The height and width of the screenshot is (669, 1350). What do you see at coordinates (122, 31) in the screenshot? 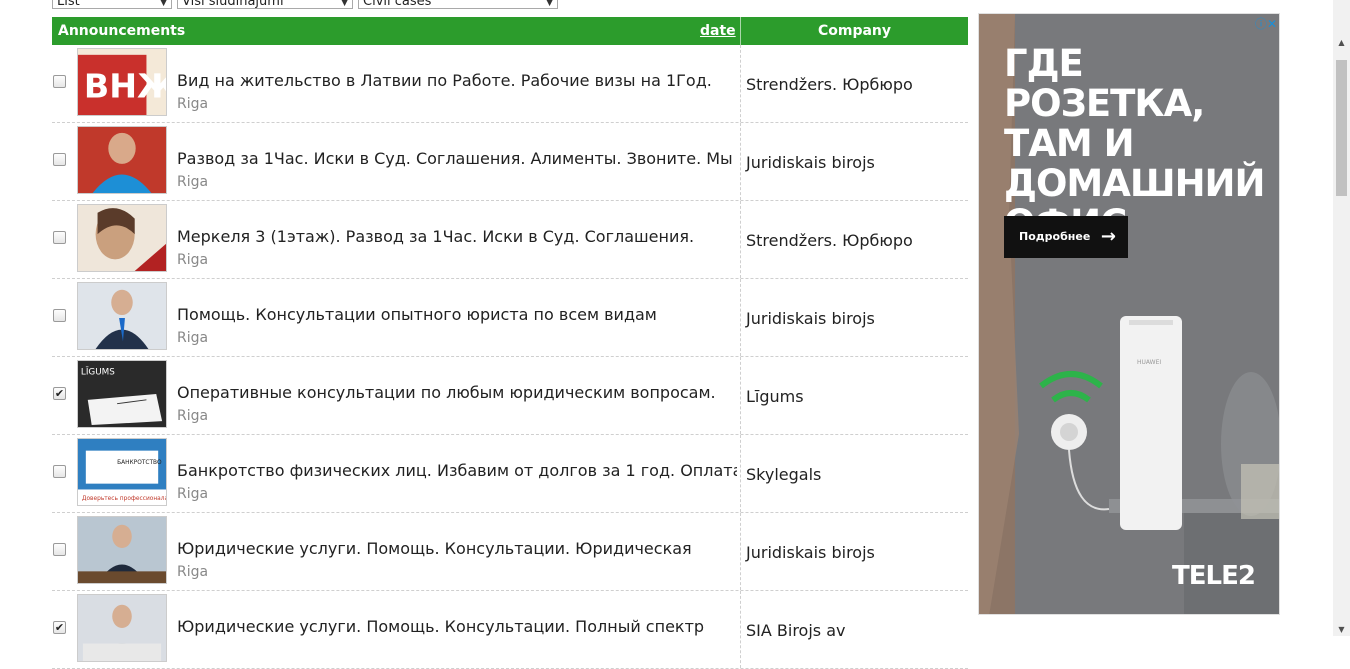
I see `header-announcements: Announcements` at bounding box center [122, 31].